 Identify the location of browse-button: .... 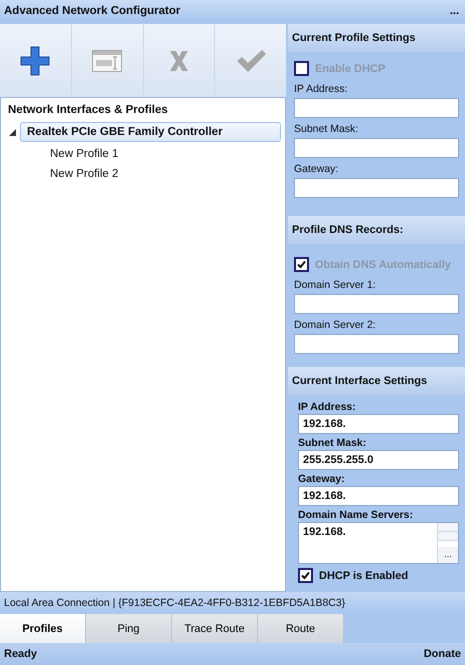
(448, 555).